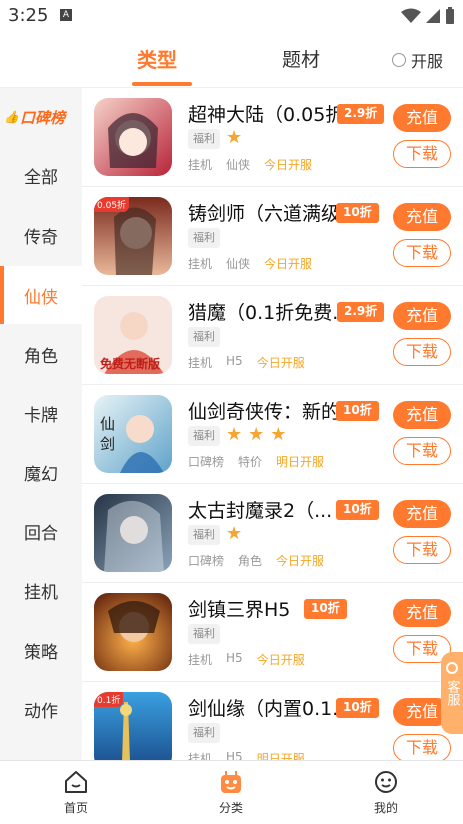  Describe the element at coordinates (399, 60) in the screenshot. I see `radio-icon` at that location.